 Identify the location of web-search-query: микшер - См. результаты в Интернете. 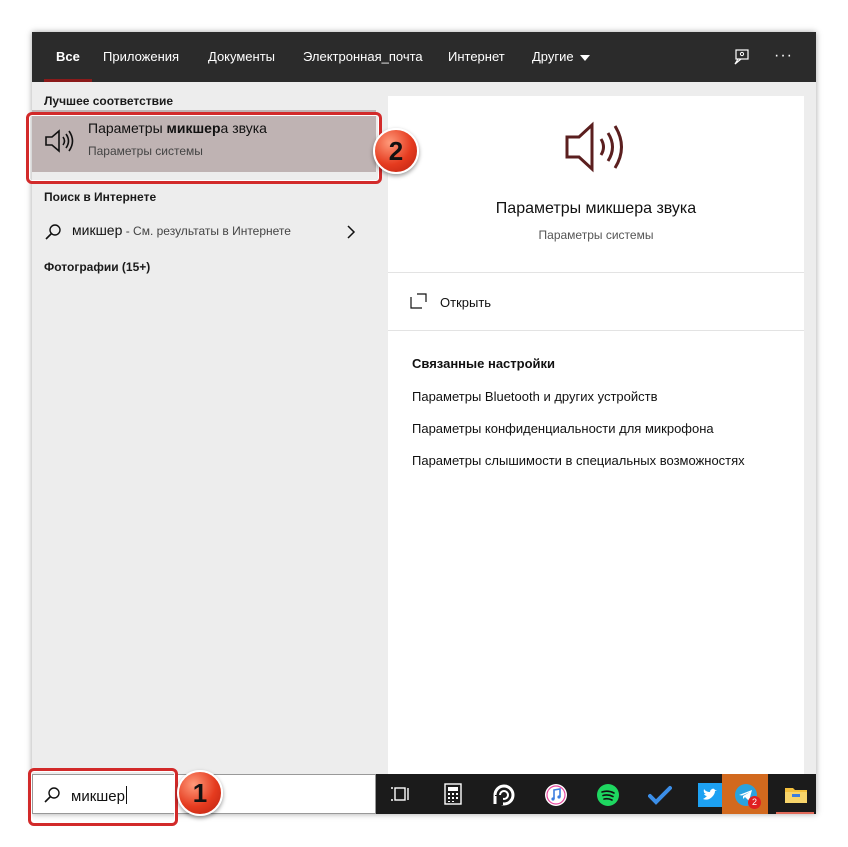
(181, 230).